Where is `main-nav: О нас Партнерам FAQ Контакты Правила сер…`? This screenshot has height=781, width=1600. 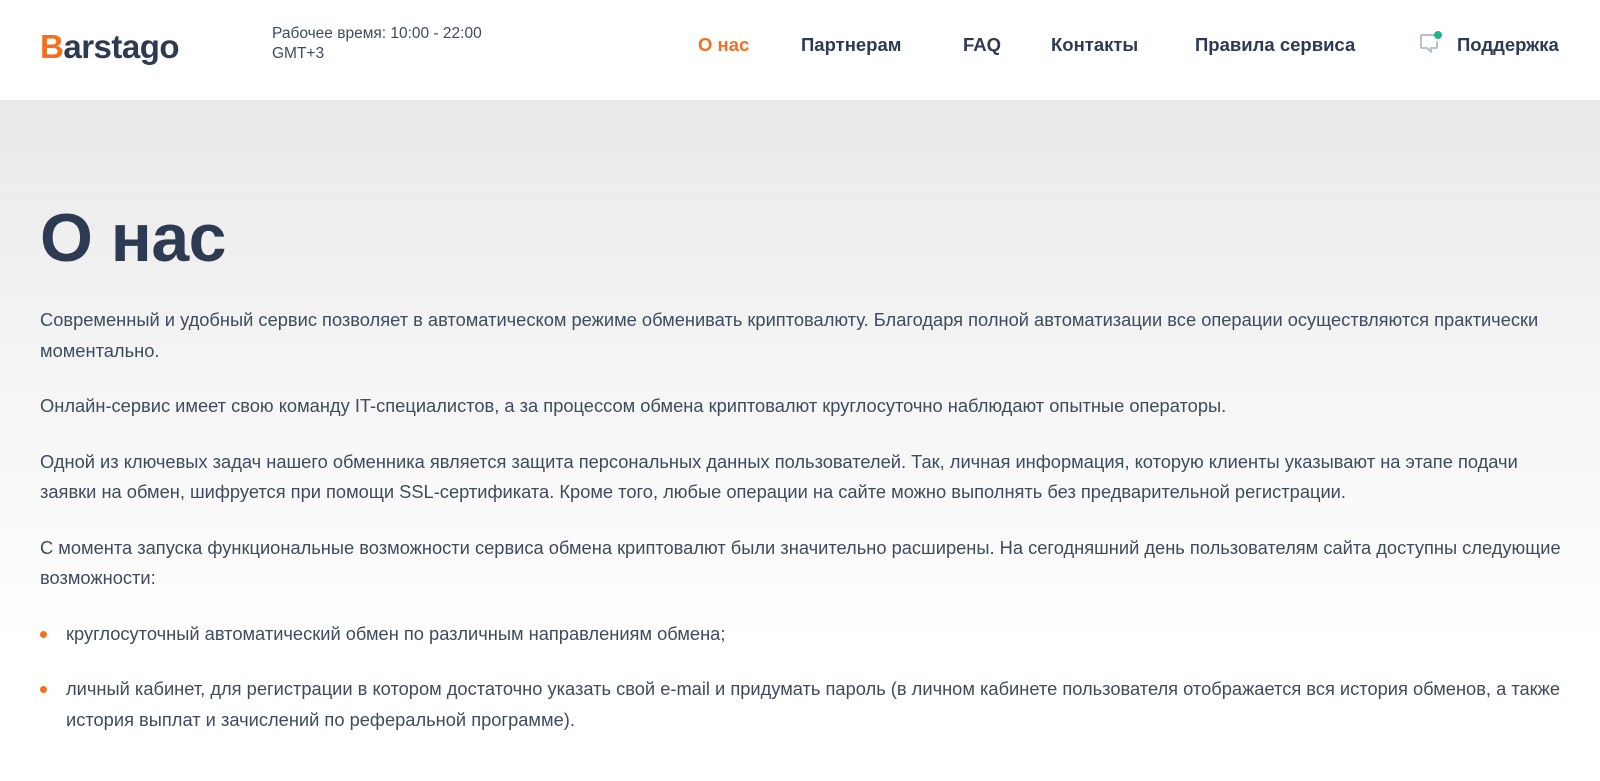
main-nav: О нас Партнерам FAQ Контакты Правила сер… is located at coordinates (800, 45).